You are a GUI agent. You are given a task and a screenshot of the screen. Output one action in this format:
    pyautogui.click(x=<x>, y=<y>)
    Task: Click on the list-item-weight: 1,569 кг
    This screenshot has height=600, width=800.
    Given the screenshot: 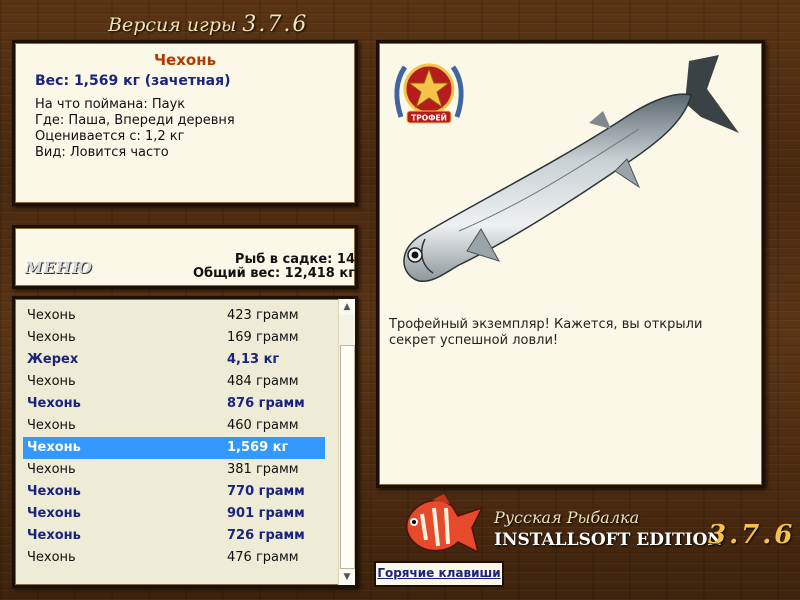 What is the action you would take?
    pyautogui.click(x=258, y=447)
    